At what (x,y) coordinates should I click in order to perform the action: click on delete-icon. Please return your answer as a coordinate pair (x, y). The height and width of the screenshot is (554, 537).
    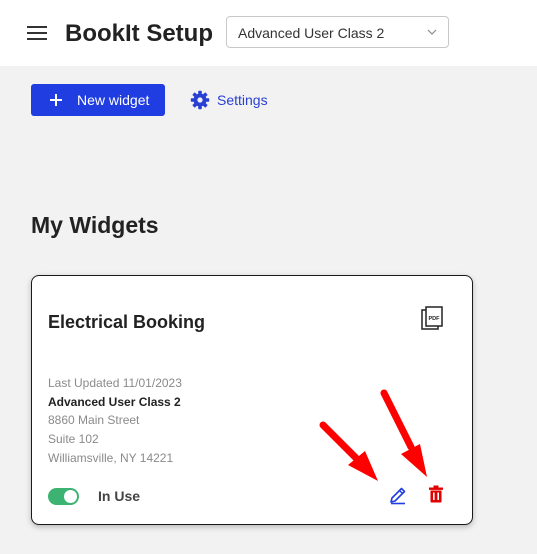
    Looking at the image, I should click on (436, 494).